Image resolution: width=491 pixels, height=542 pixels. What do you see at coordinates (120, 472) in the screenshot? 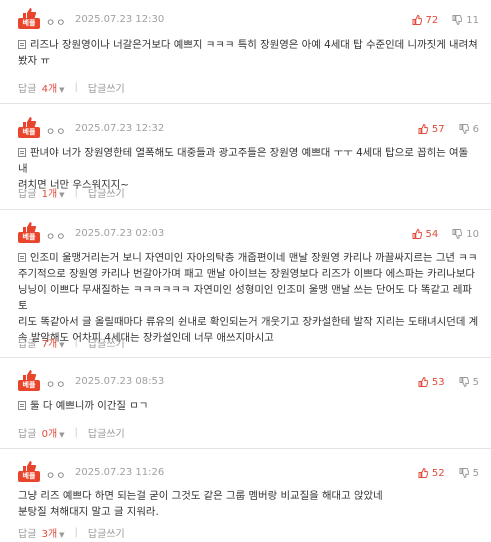
I see `comment-date: 2025.07.23 11:26` at bounding box center [120, 472].